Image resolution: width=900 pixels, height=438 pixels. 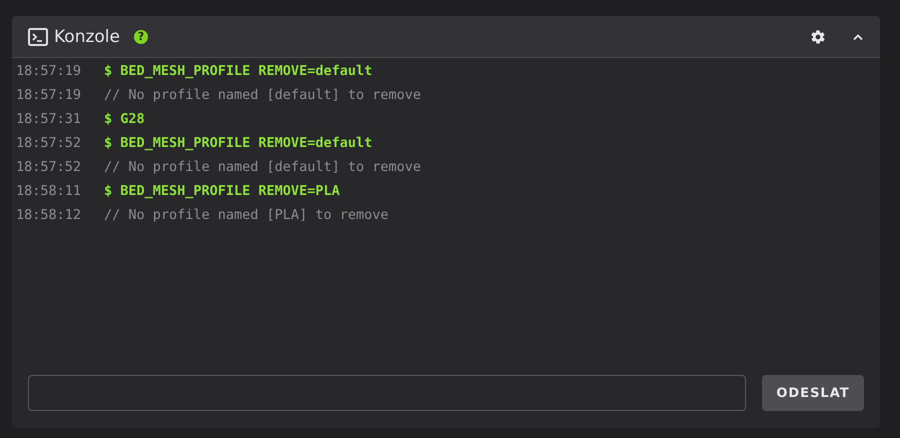 What do you see at coordinates (48, 215) in the screenshot?
I see `timestamp: 18:58:12` at bounding box center [48, 215].